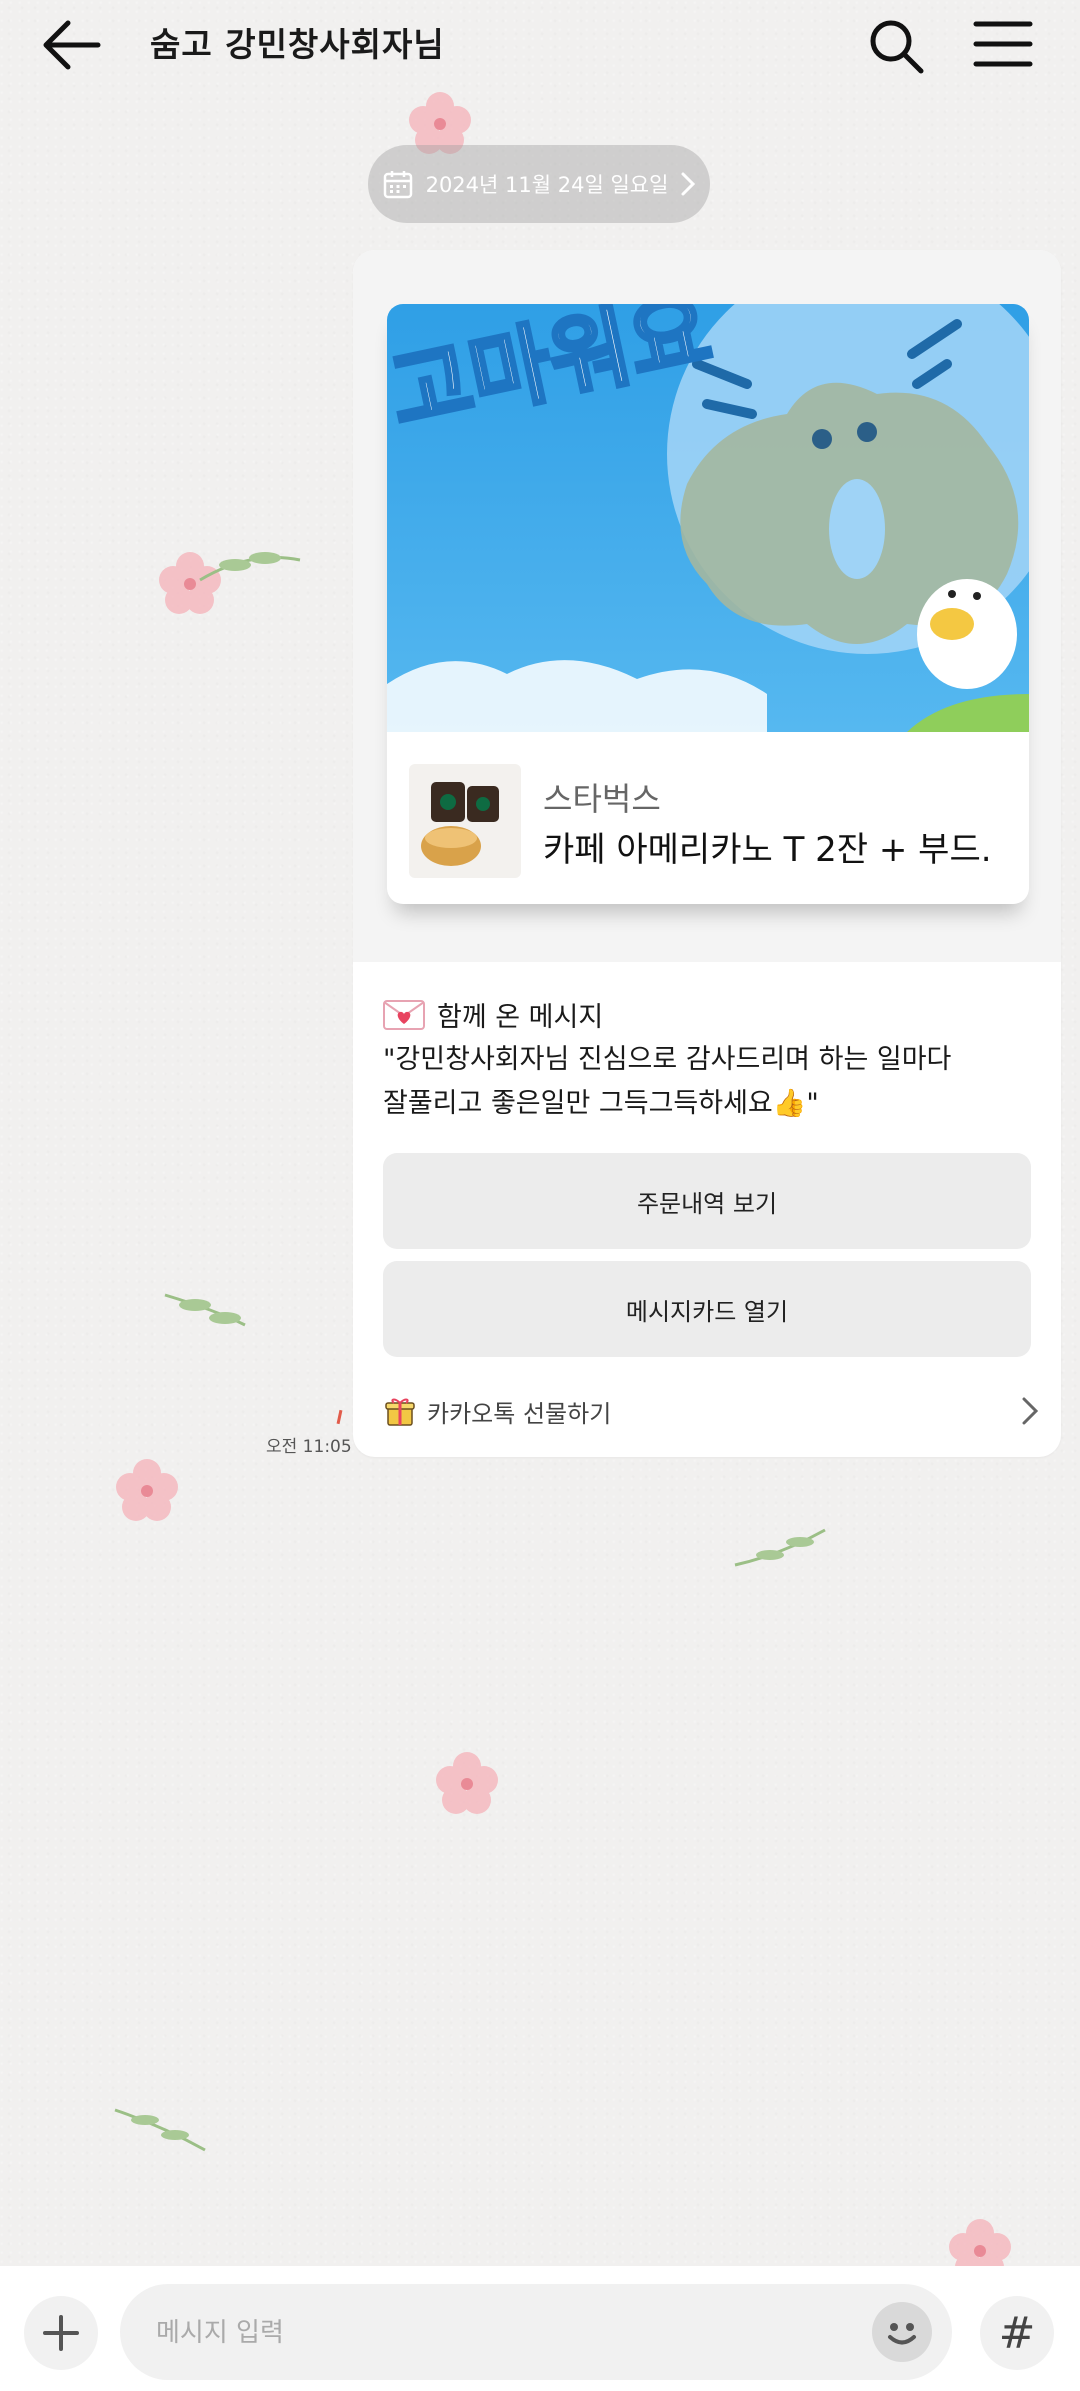 This screenshot has height=2391, width=1080. What do you see at coordinates (297, 44) in the screenshot?
I see `chat-title: 숨고 강민창사회자님` at bounding box center [297, 44].